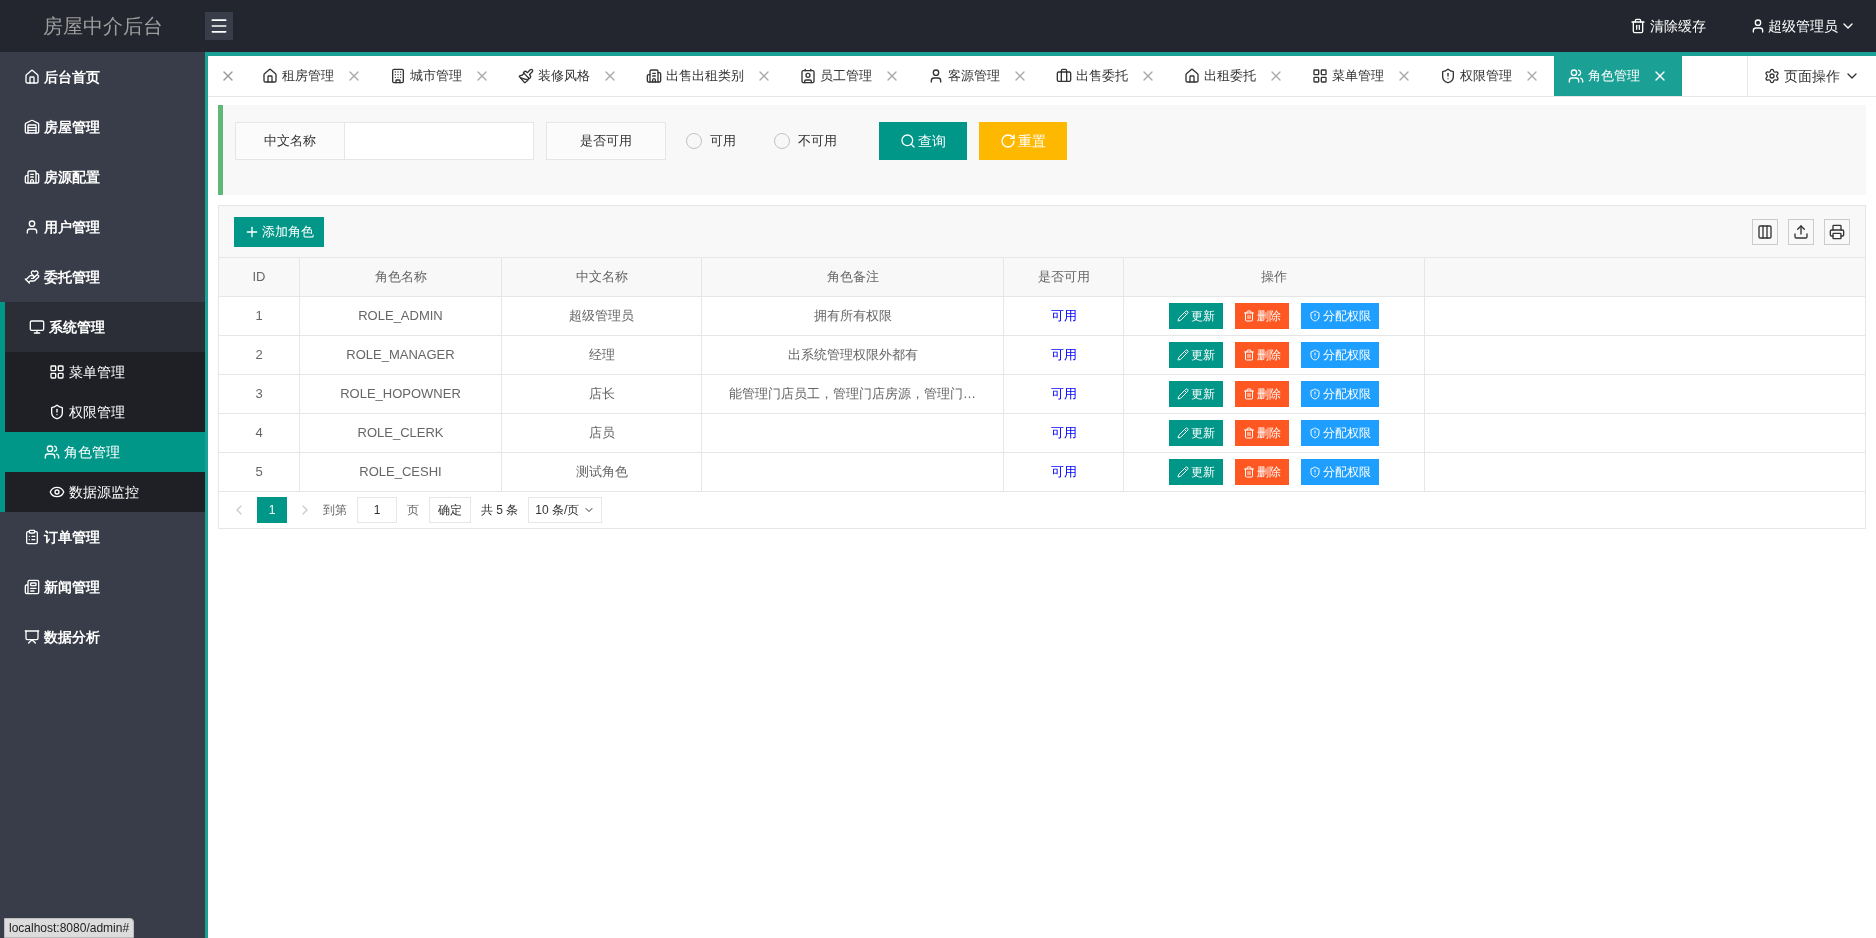 The image size is (1876, 938). I want to click on paintbrush-icon, so click(526, 76).